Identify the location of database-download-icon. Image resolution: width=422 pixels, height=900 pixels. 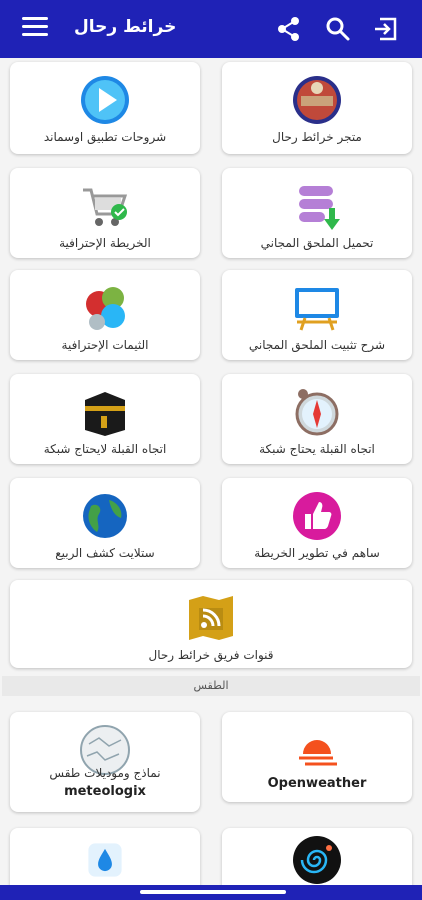
(319, 208).